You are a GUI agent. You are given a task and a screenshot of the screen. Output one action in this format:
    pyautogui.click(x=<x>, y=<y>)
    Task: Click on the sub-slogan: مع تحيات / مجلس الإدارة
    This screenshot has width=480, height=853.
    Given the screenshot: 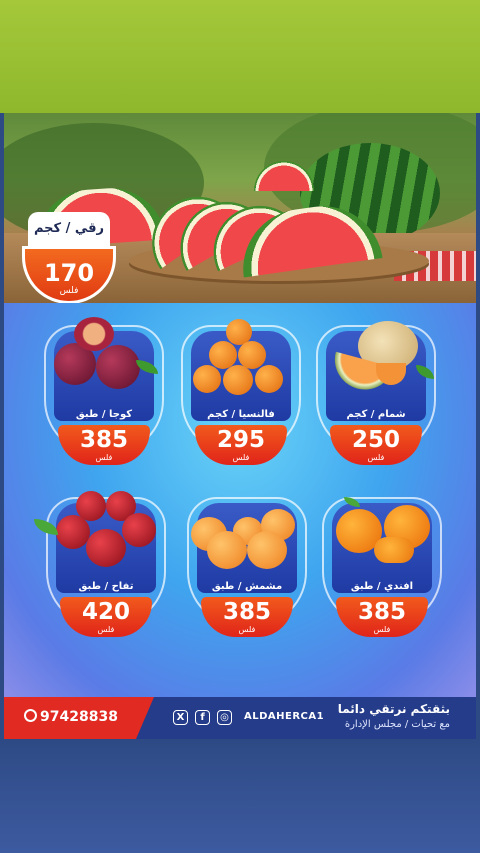 What is the action you would take?
    pyautogui.click(x=397, y=724)
    